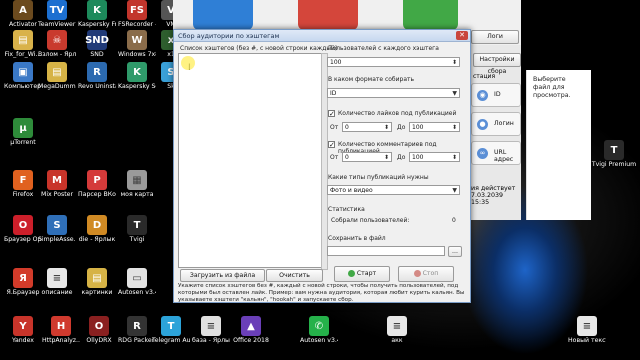 The height and width of the screenshot is (360, 640). I want to click on desktop-icon: TVTeamViewer 13, so click(57, 14).